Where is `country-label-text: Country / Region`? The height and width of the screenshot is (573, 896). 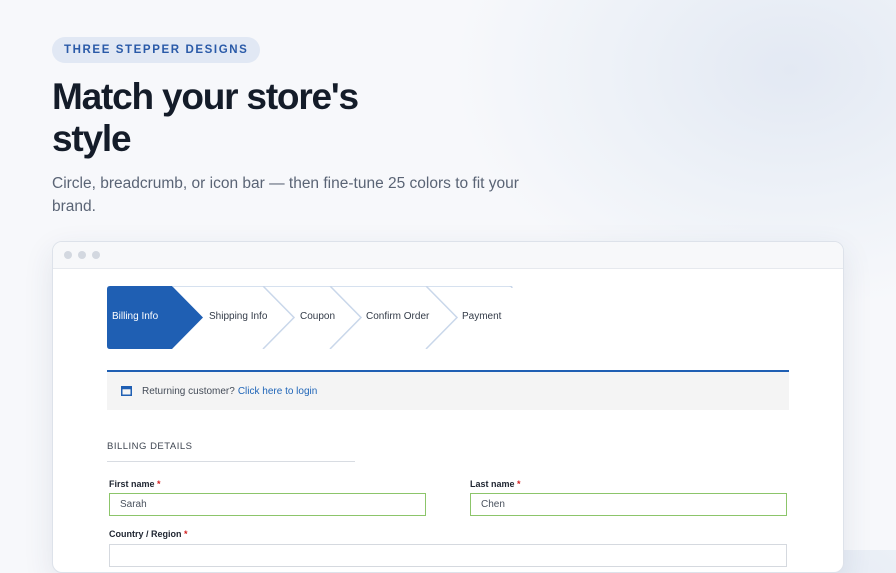 country-label-text: Country / Region is located at coordinates (145, 534).